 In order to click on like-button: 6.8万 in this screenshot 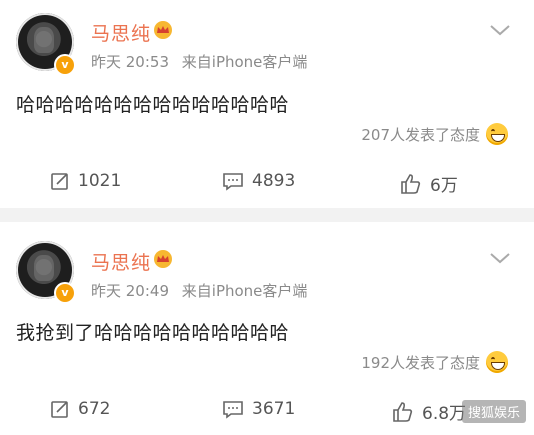, I will do `click(429, 411)`.